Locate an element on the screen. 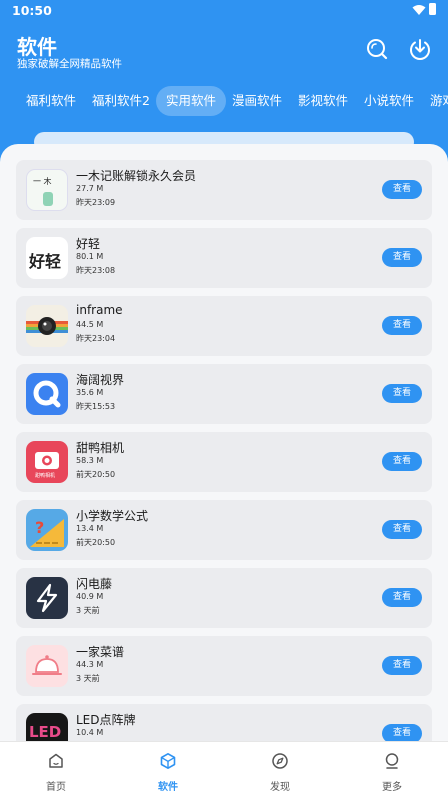 The width and height of the screenshot is (448, 797). browser-q-icon is located at coordinates (47, 394).